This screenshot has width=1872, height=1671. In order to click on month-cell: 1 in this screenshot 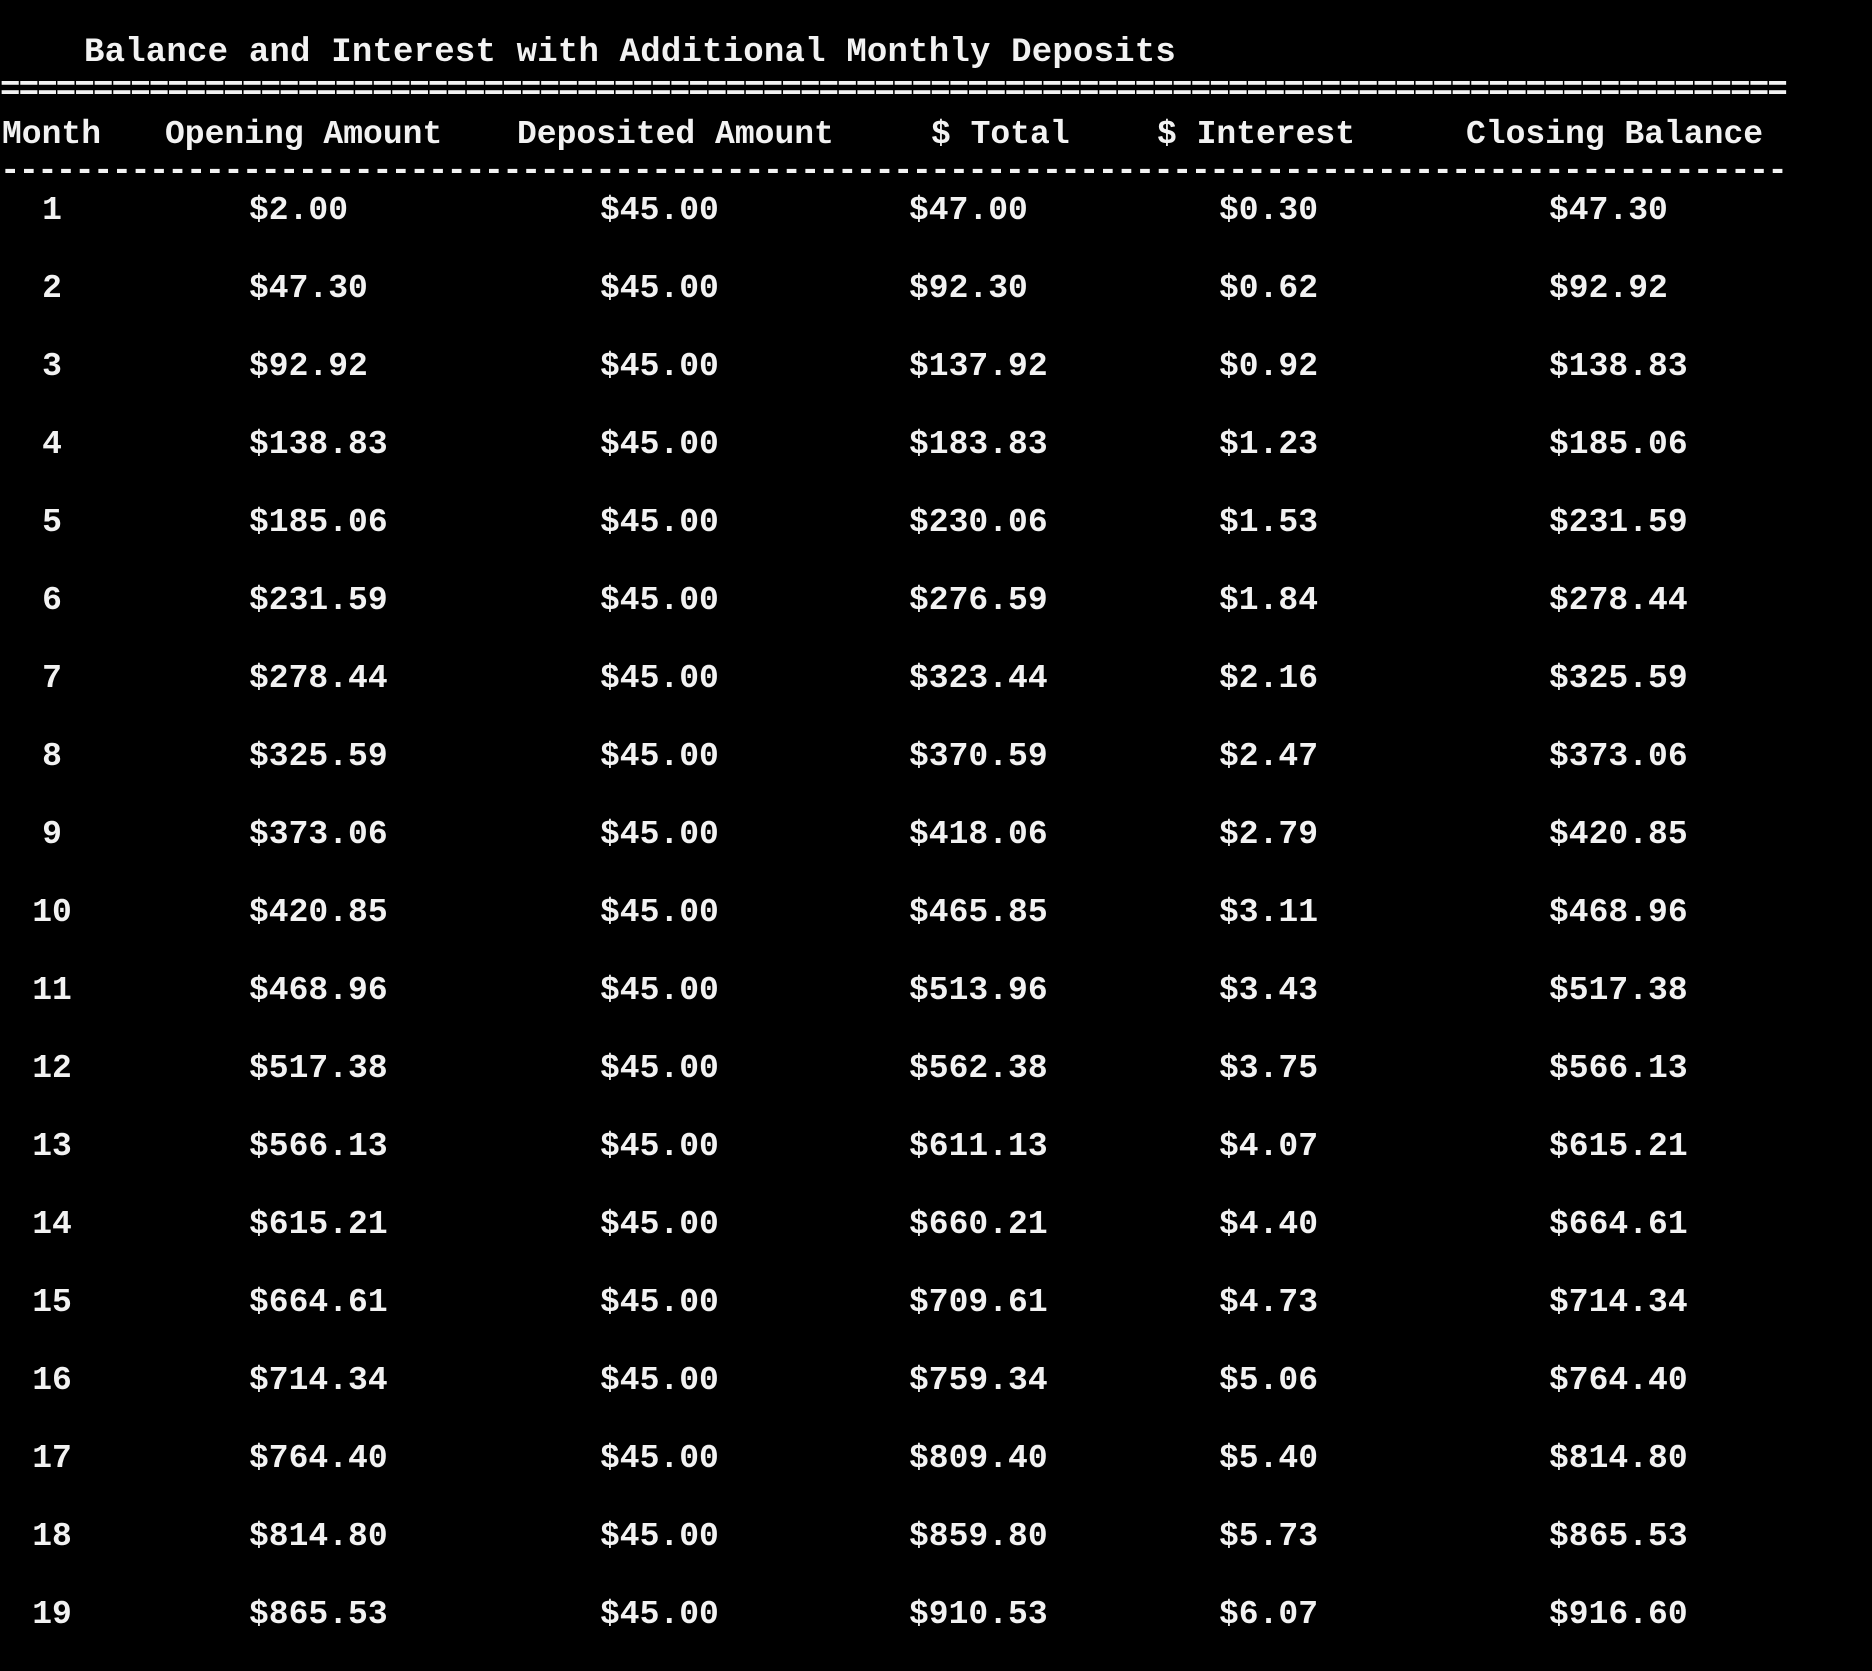, I will do `click(52, 210)`.